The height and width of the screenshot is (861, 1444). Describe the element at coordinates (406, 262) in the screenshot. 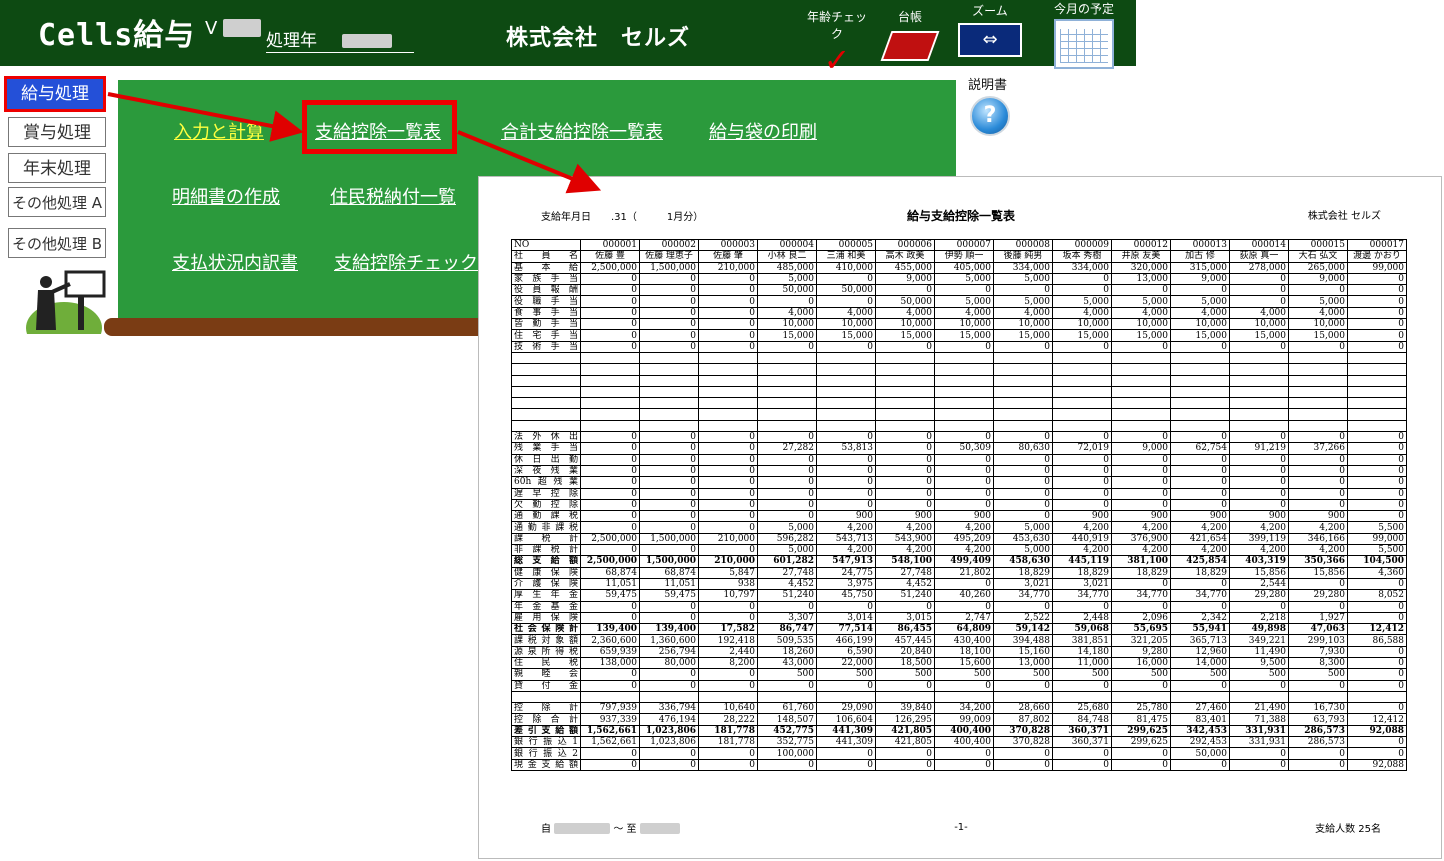

I see `menu-pay-deduction-check: 支給控除チェック` at that location.